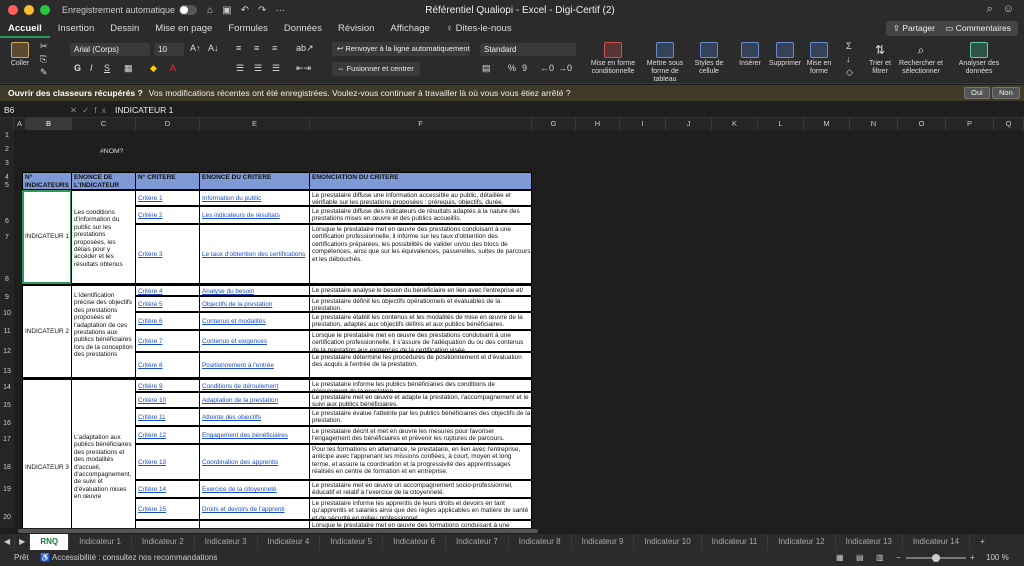 The height and width of the screenshot is (566, 1024). What do you see at coordinates (167, 254) in the screenshot?
I see `criterion-number-cell: Critère 3` at bounding box center [167, 254].